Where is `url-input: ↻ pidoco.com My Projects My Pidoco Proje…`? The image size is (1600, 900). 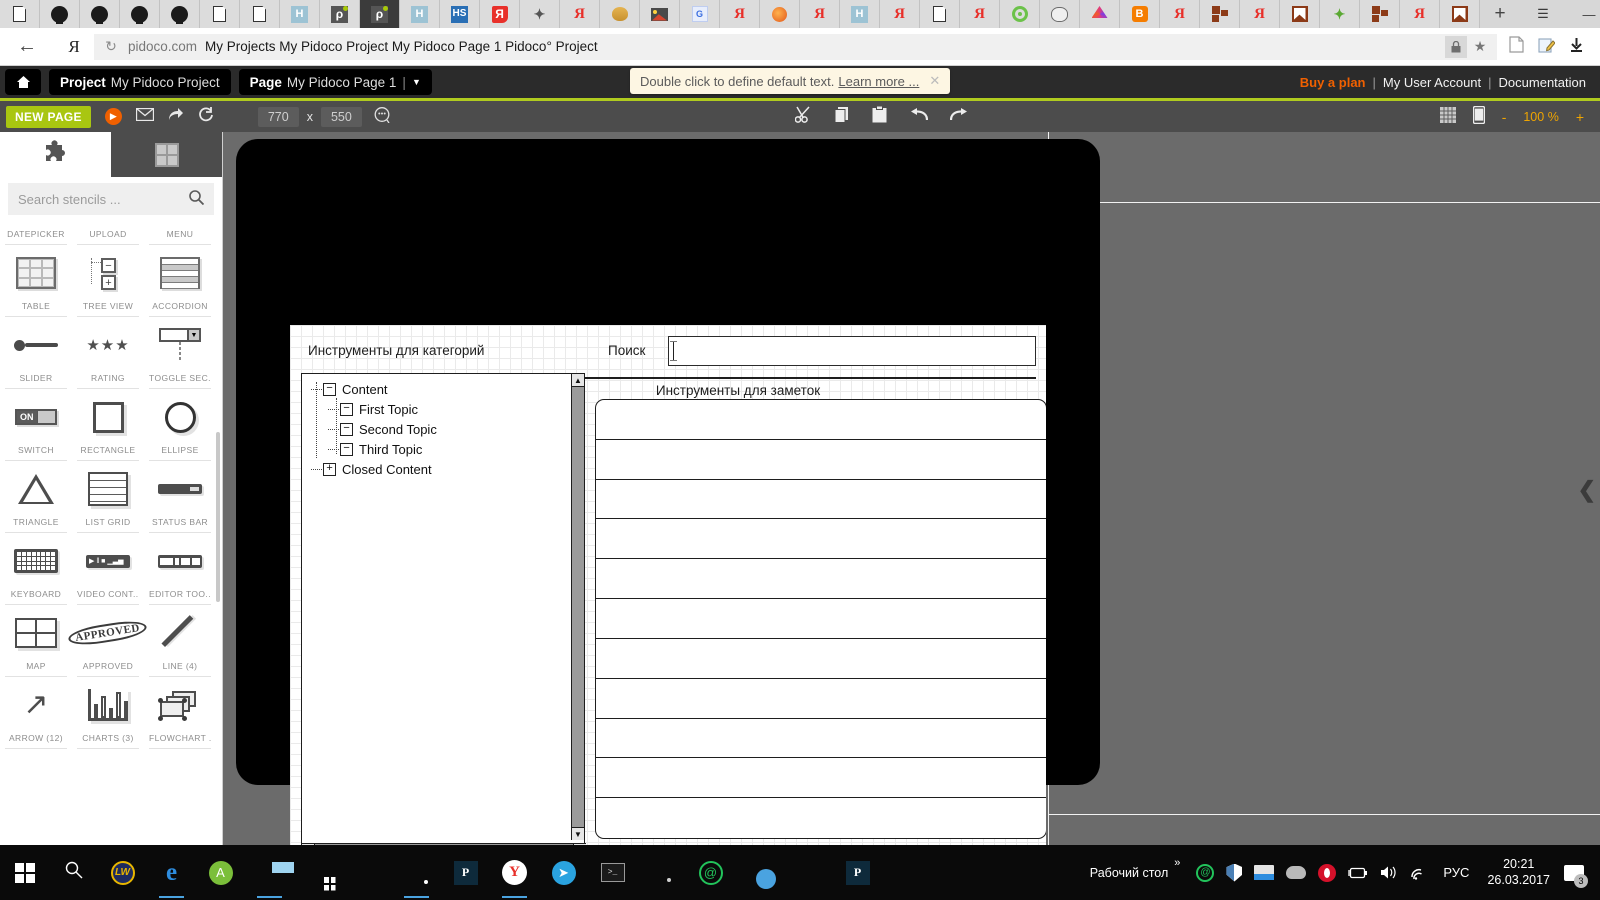 url-input: ↻ pidoco.com My Projects My Pidoco Proje… is located at coordinates (795, 46).